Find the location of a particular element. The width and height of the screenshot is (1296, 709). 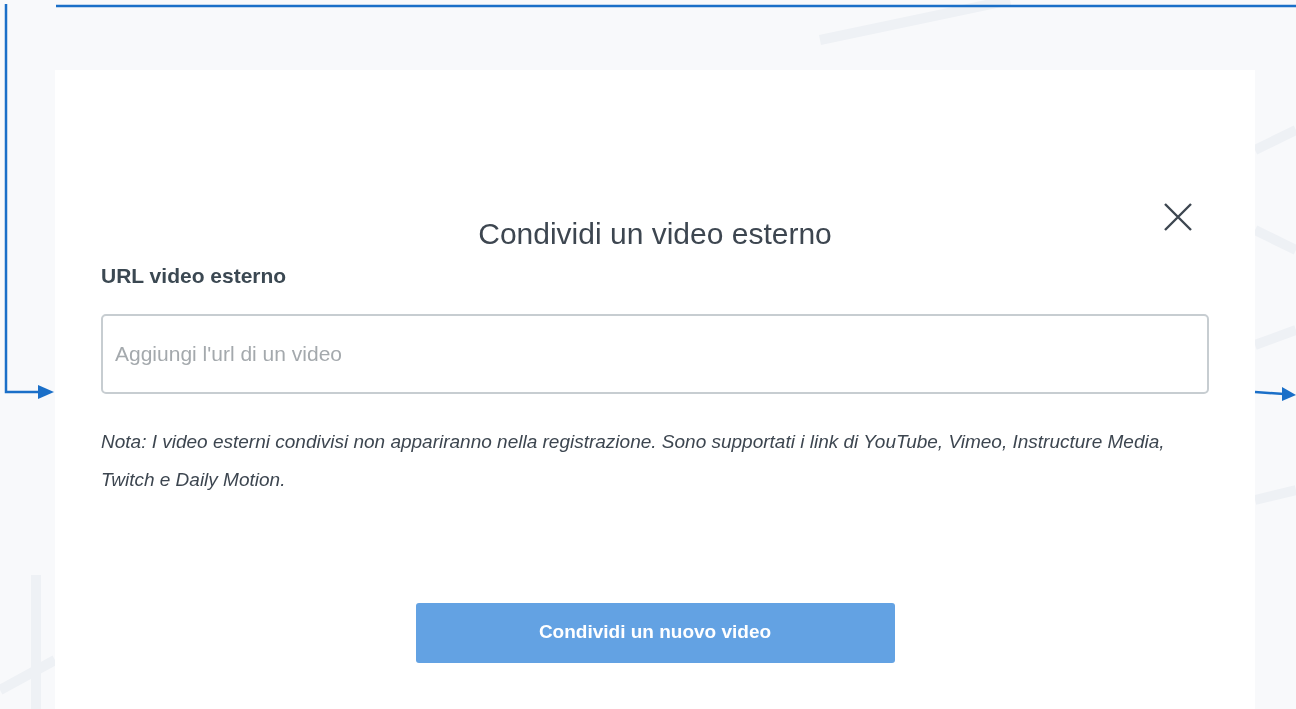

url-input-field: Aggiungi l'url di un video is located at coordinates (655, 353).